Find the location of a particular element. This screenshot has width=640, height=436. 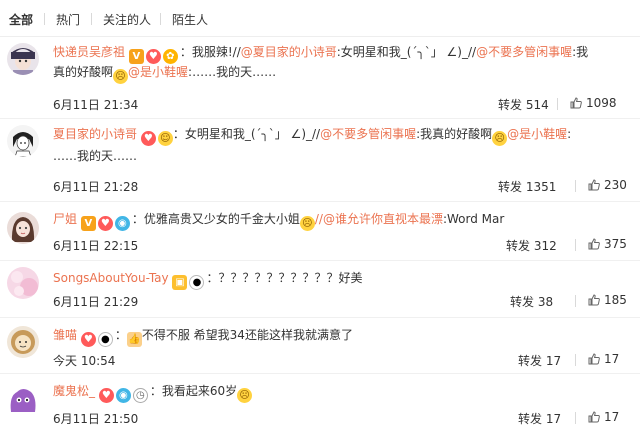

like-button: 230 is located at coordinates (607, 185).